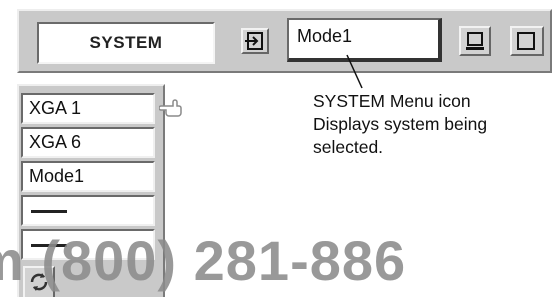 The height and width of the screenshot is (297, 552). I want to click on list-item-label: XGA 6, so click(55, 142).